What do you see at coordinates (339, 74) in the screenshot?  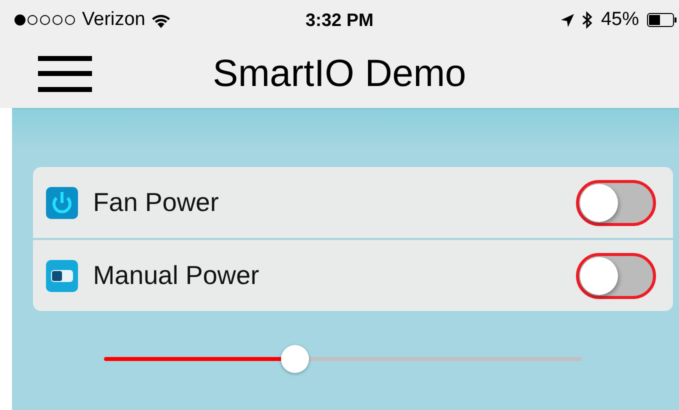 I see `app-title: SmartIO Demo` at bounding box center [339, 74].